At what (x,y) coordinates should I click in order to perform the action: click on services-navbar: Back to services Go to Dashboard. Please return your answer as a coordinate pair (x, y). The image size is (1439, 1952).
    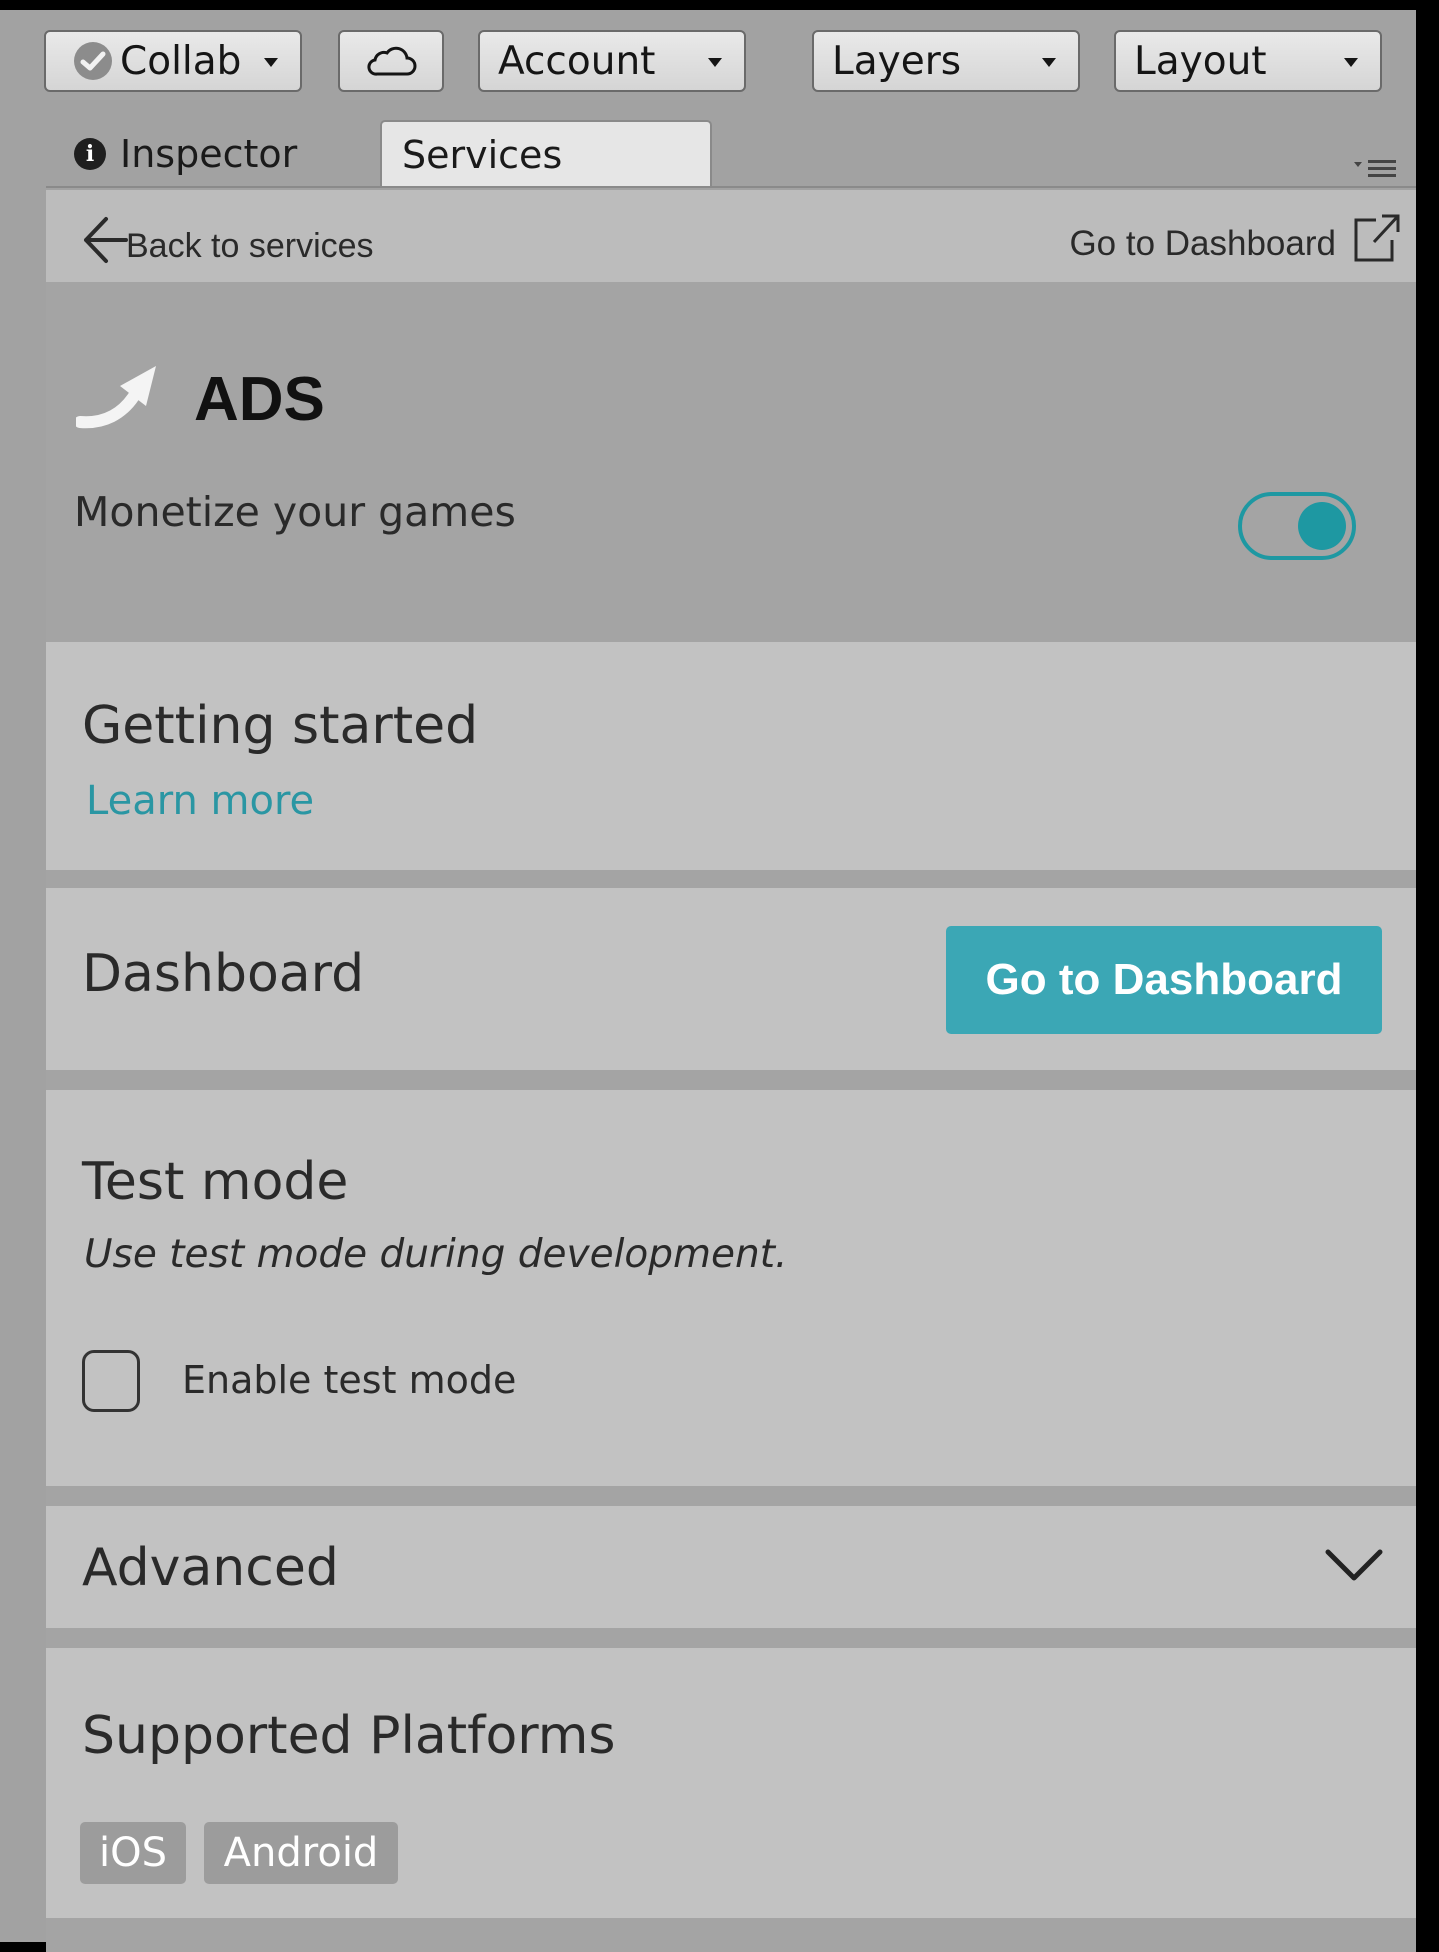
    Looking at the image, I should click on (731, 236).